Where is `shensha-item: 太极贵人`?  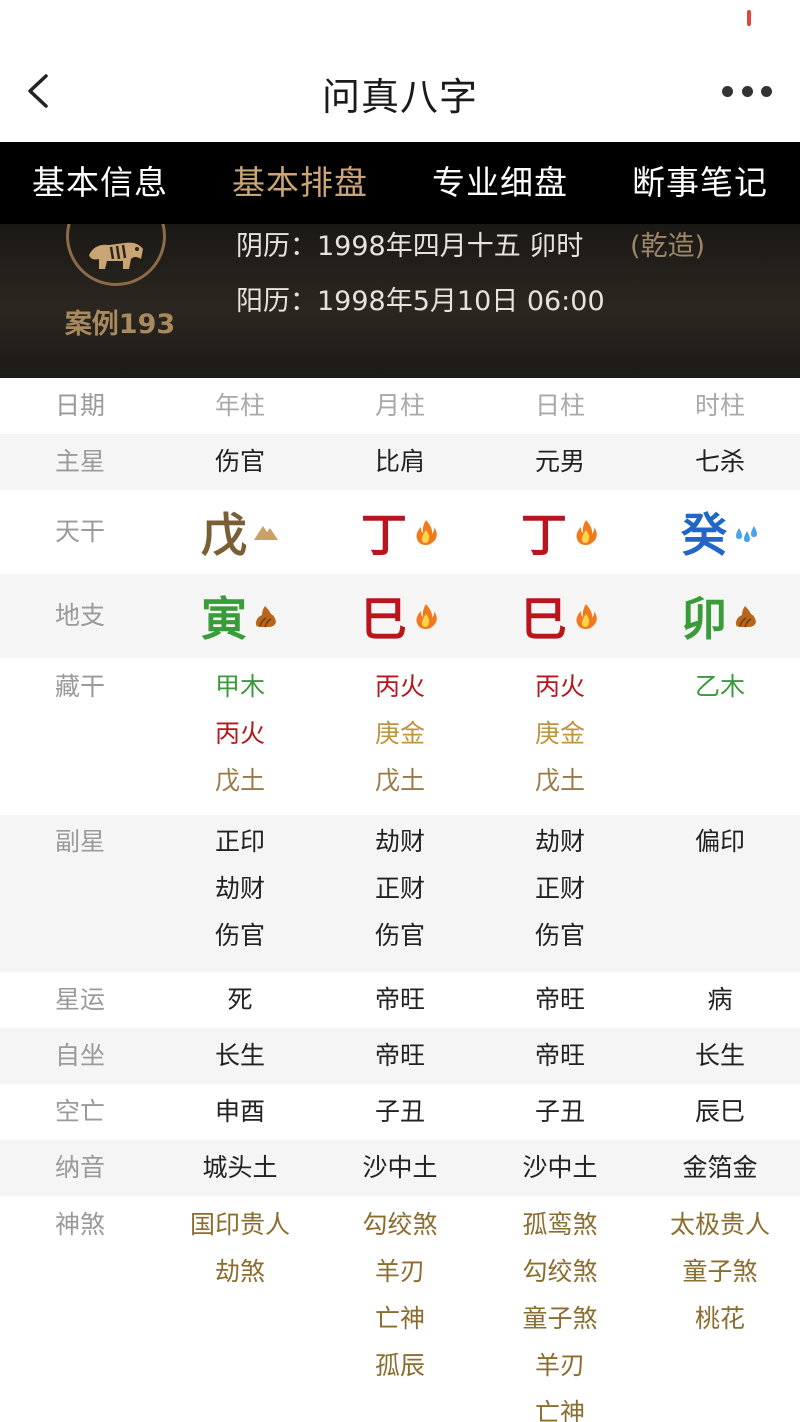 shensha-item: 太极贵人 is located at coordinates (720, 1231).